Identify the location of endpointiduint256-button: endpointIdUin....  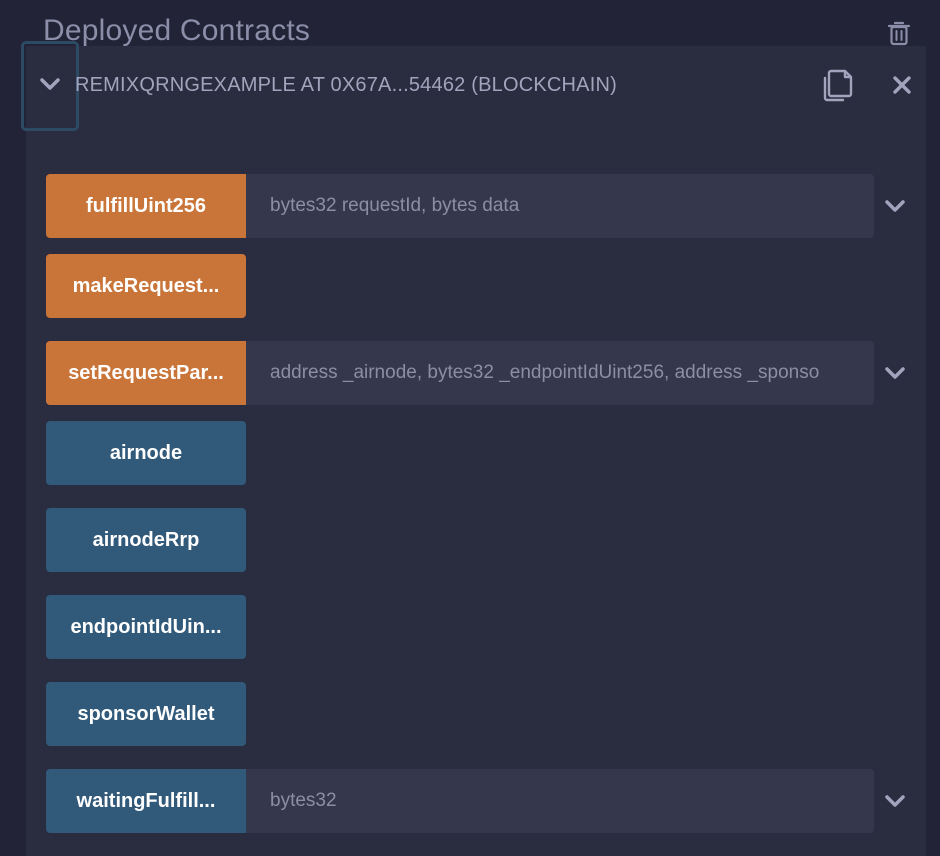
(146, 627).